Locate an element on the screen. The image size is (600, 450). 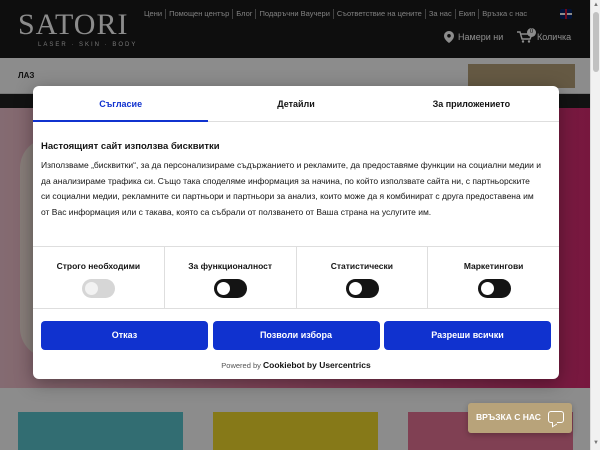
allow-all-button: Разреши всички is located at coordinates (467, 335).